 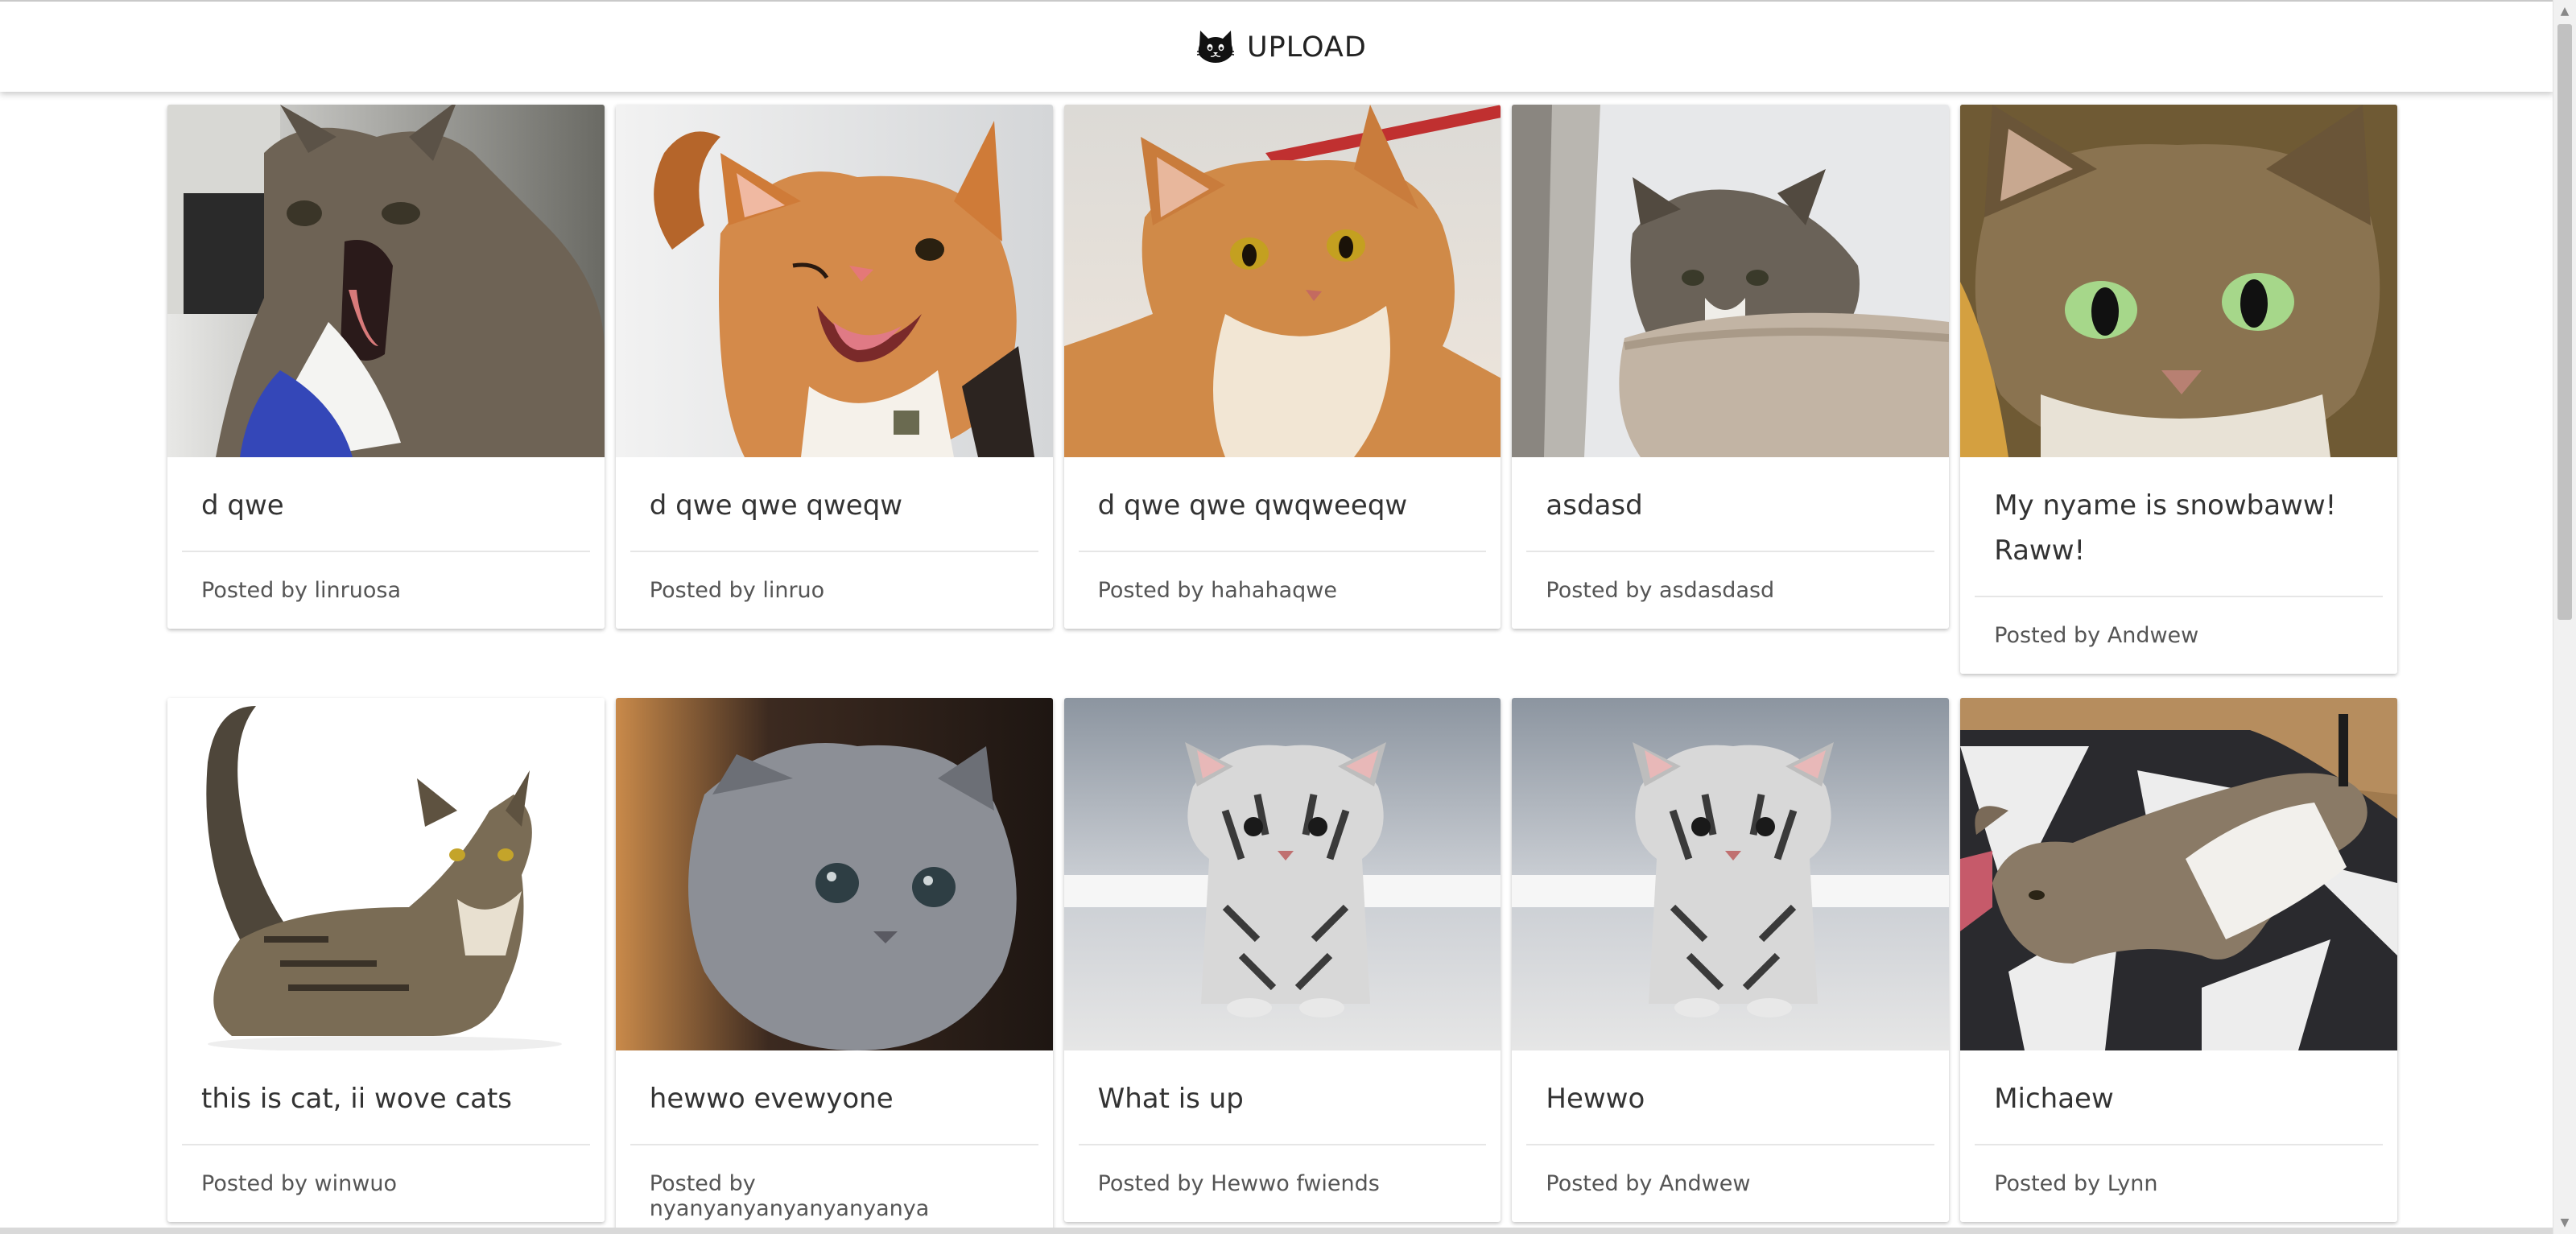 What do you see at coordinates (1307, 47) in the screenshot?
I see `upload-label: UPLOAD` at bounding box center [1307, 47].